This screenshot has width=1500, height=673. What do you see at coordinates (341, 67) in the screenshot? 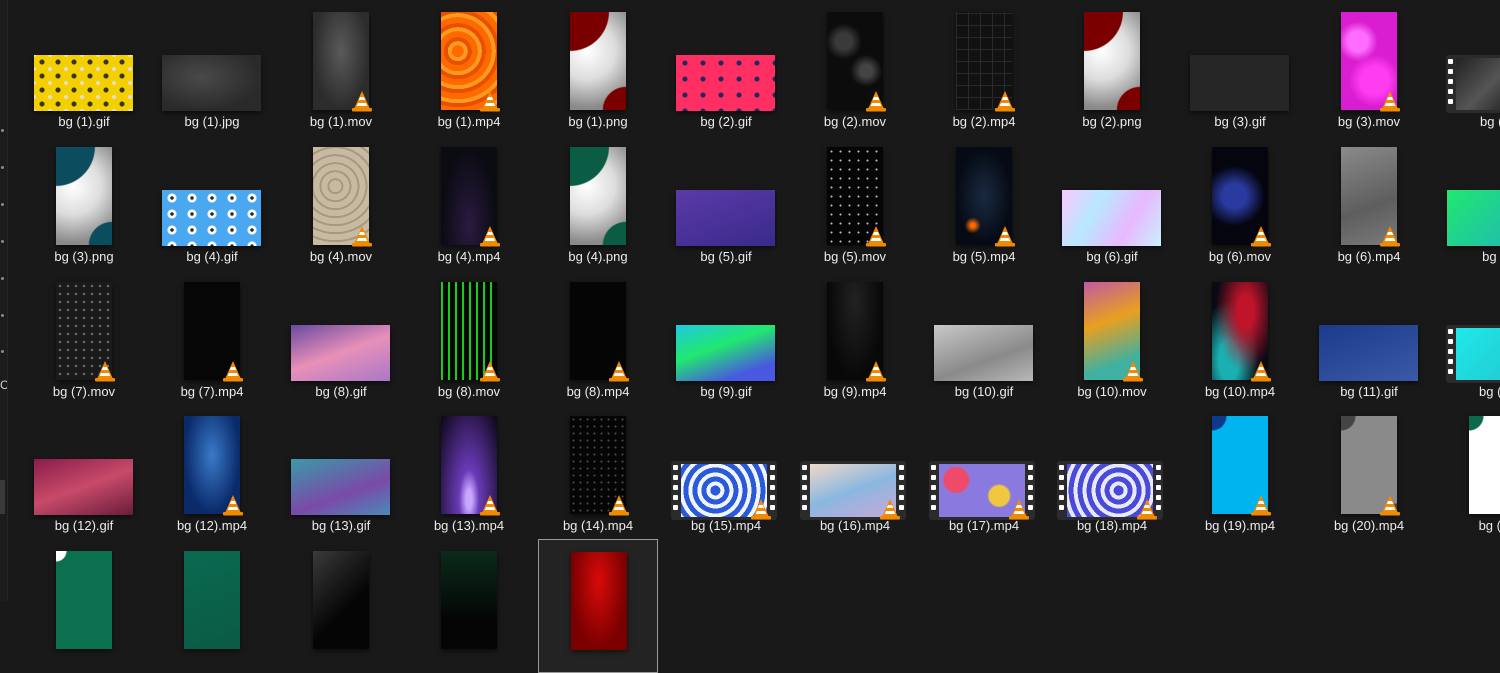
I see `file-item: bg (1).mov` at bounding box center [341, 67].